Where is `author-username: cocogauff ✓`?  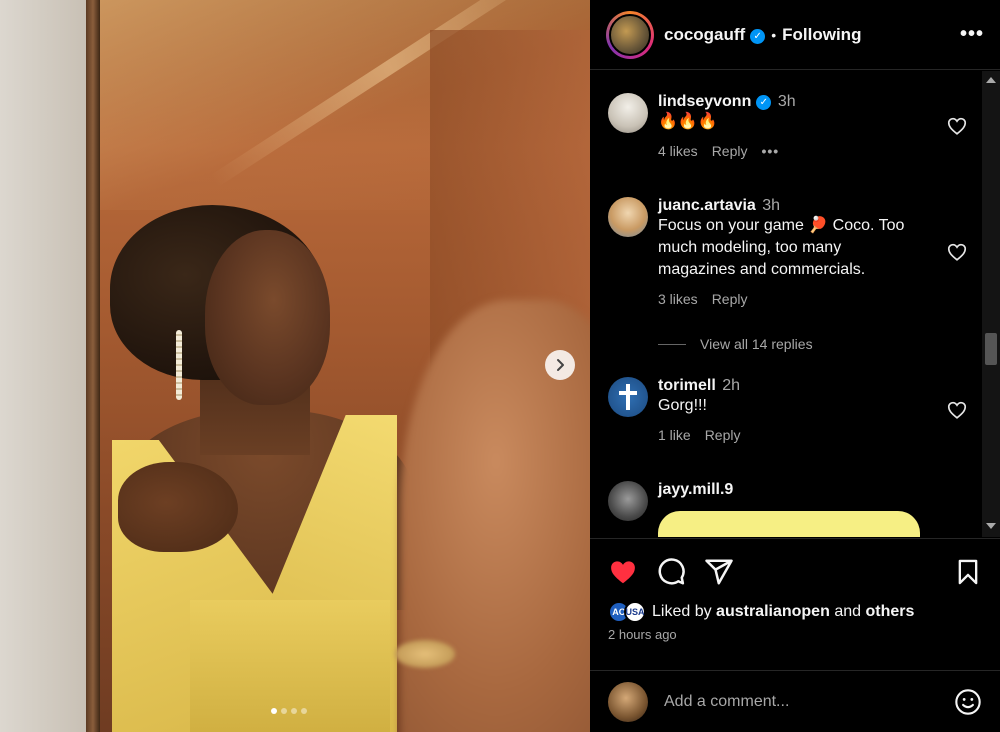 author-username: cocogauff ✓ is located at coordinates (715, 35).